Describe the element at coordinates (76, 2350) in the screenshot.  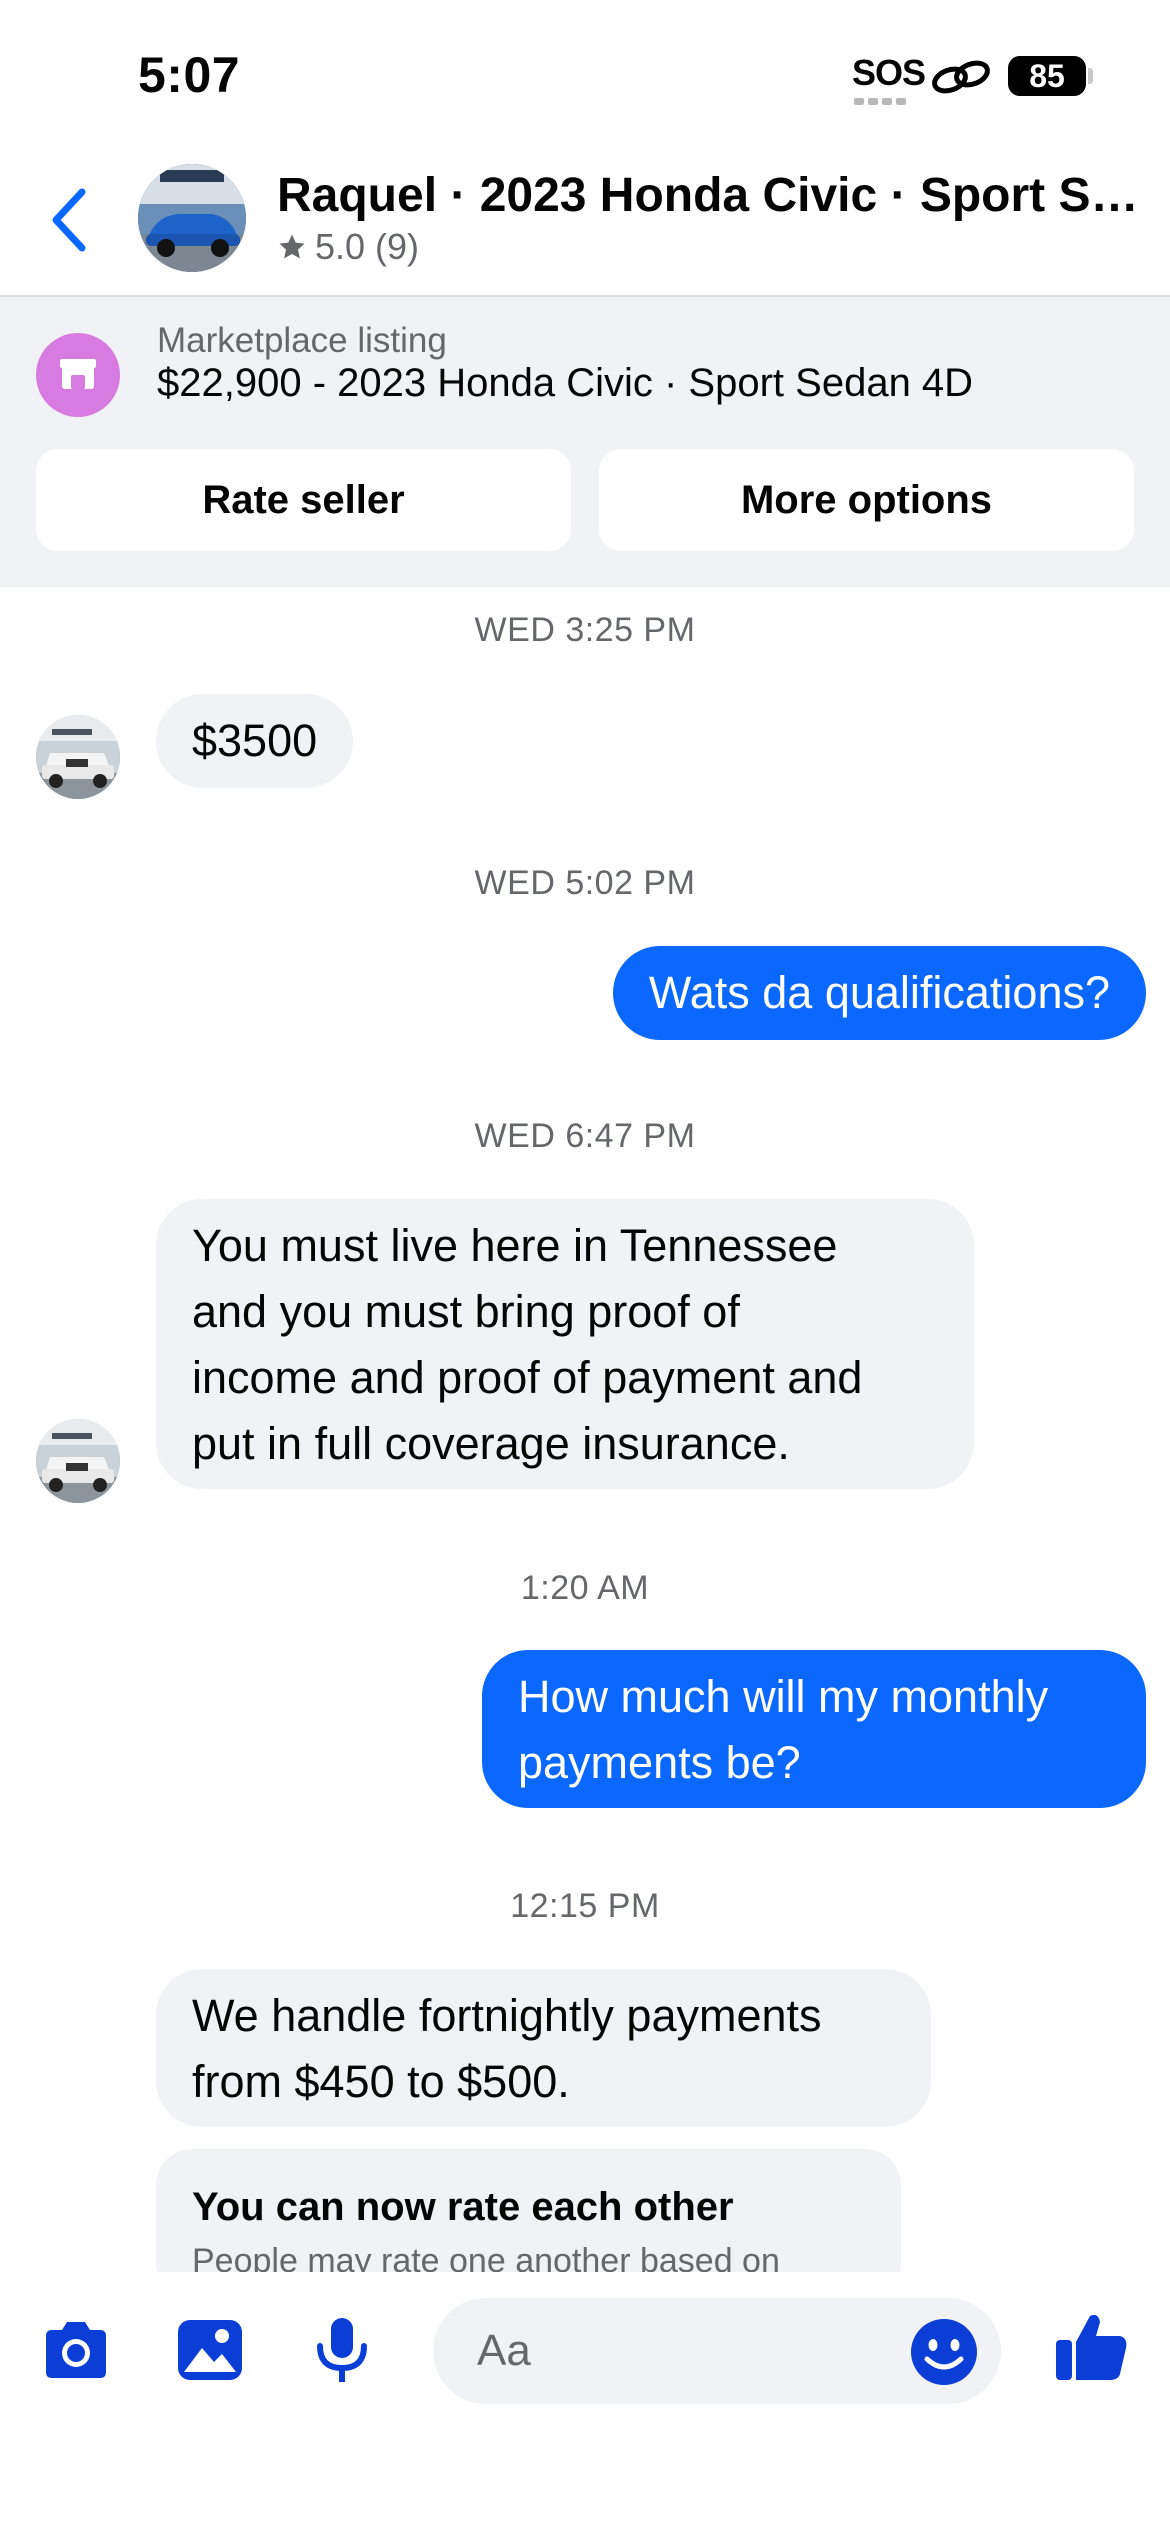
I see `camera-icon` at that location.